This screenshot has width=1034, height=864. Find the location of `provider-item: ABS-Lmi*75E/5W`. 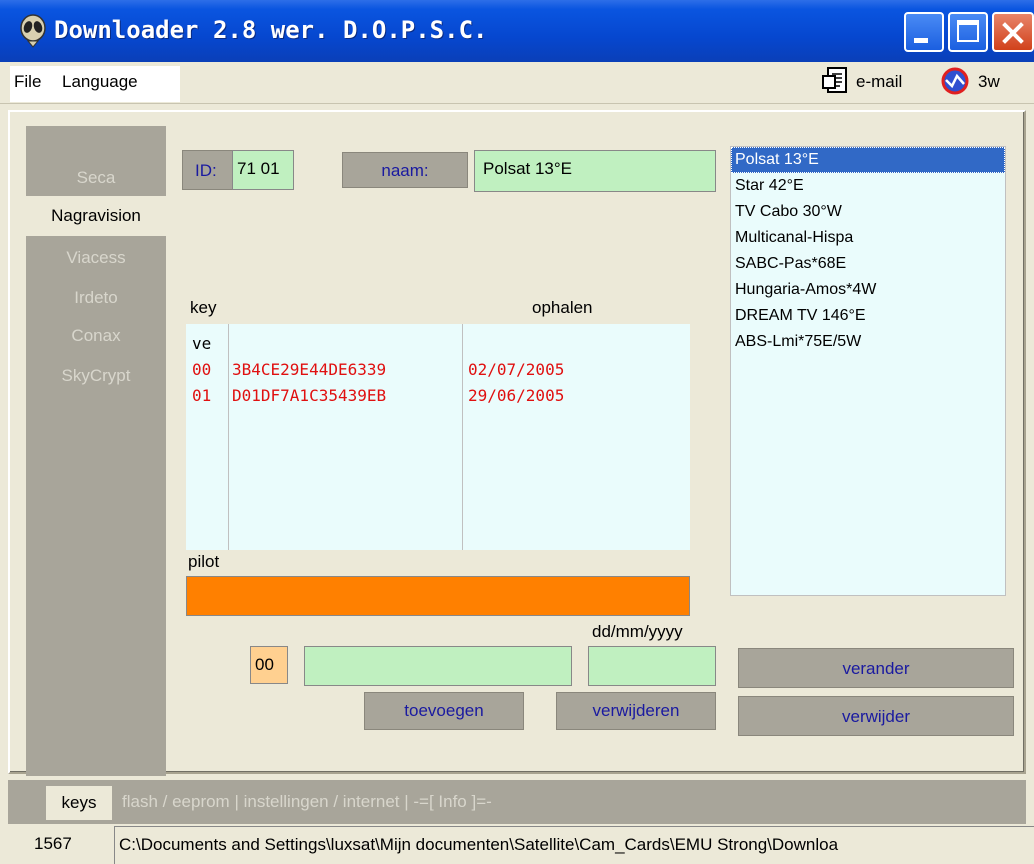

provider-item: ABS-Lmi*75E/5W is located at coordinates (868, 342).